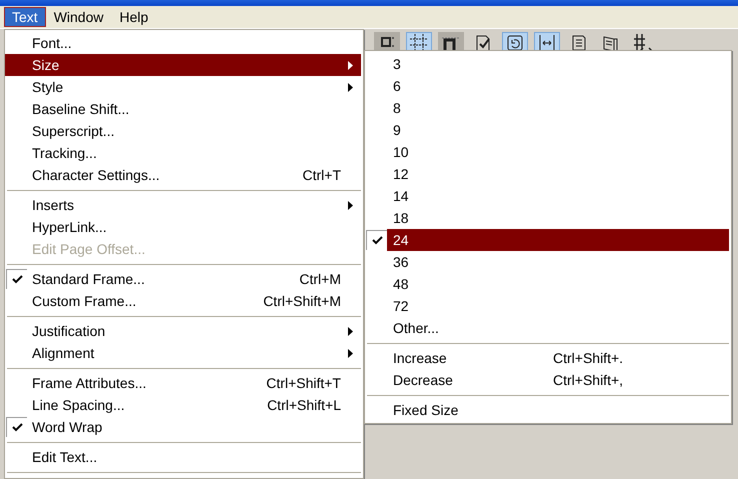 The width and height of the screenshot is (738, 479). I want to click on menu-item: 72, so click(558, 306).